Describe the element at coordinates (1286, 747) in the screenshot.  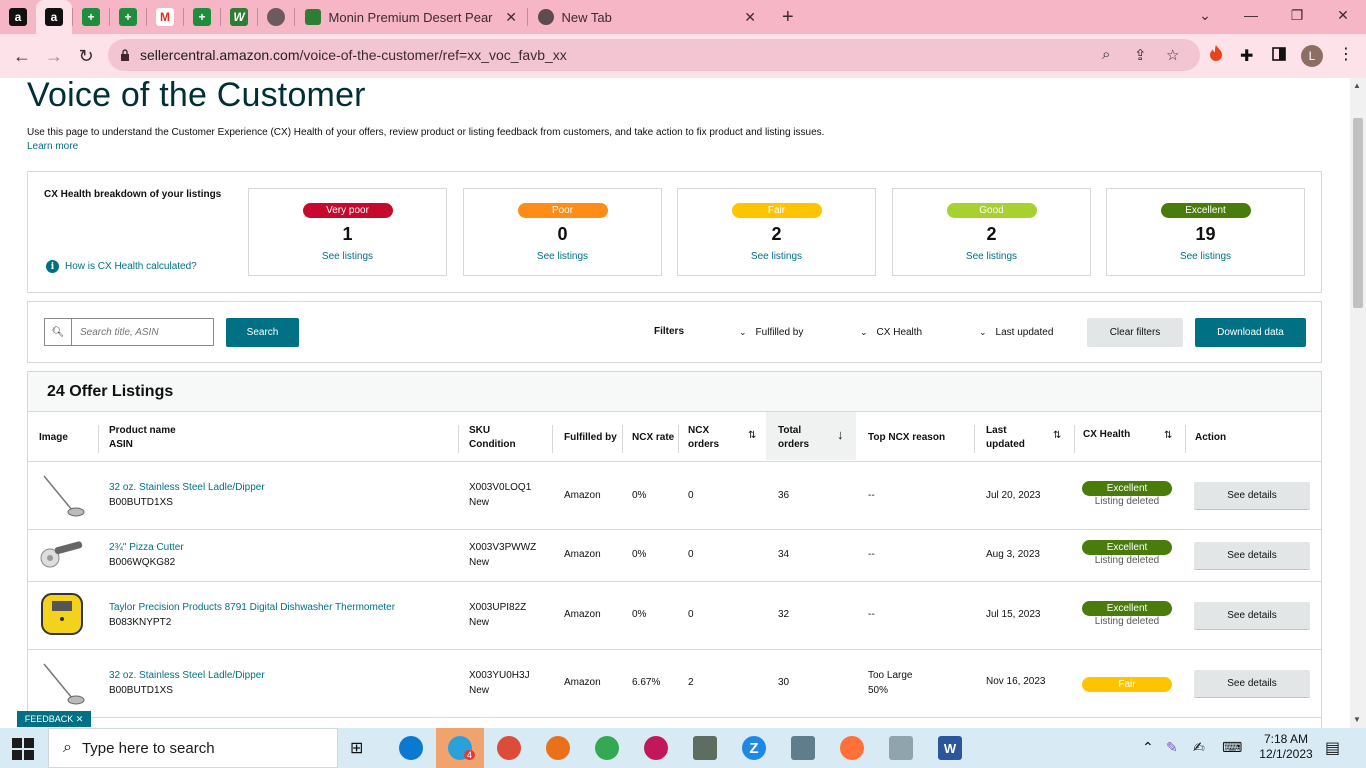
I see `system-clock: 7:18 AM 12/1/2023` at that location.